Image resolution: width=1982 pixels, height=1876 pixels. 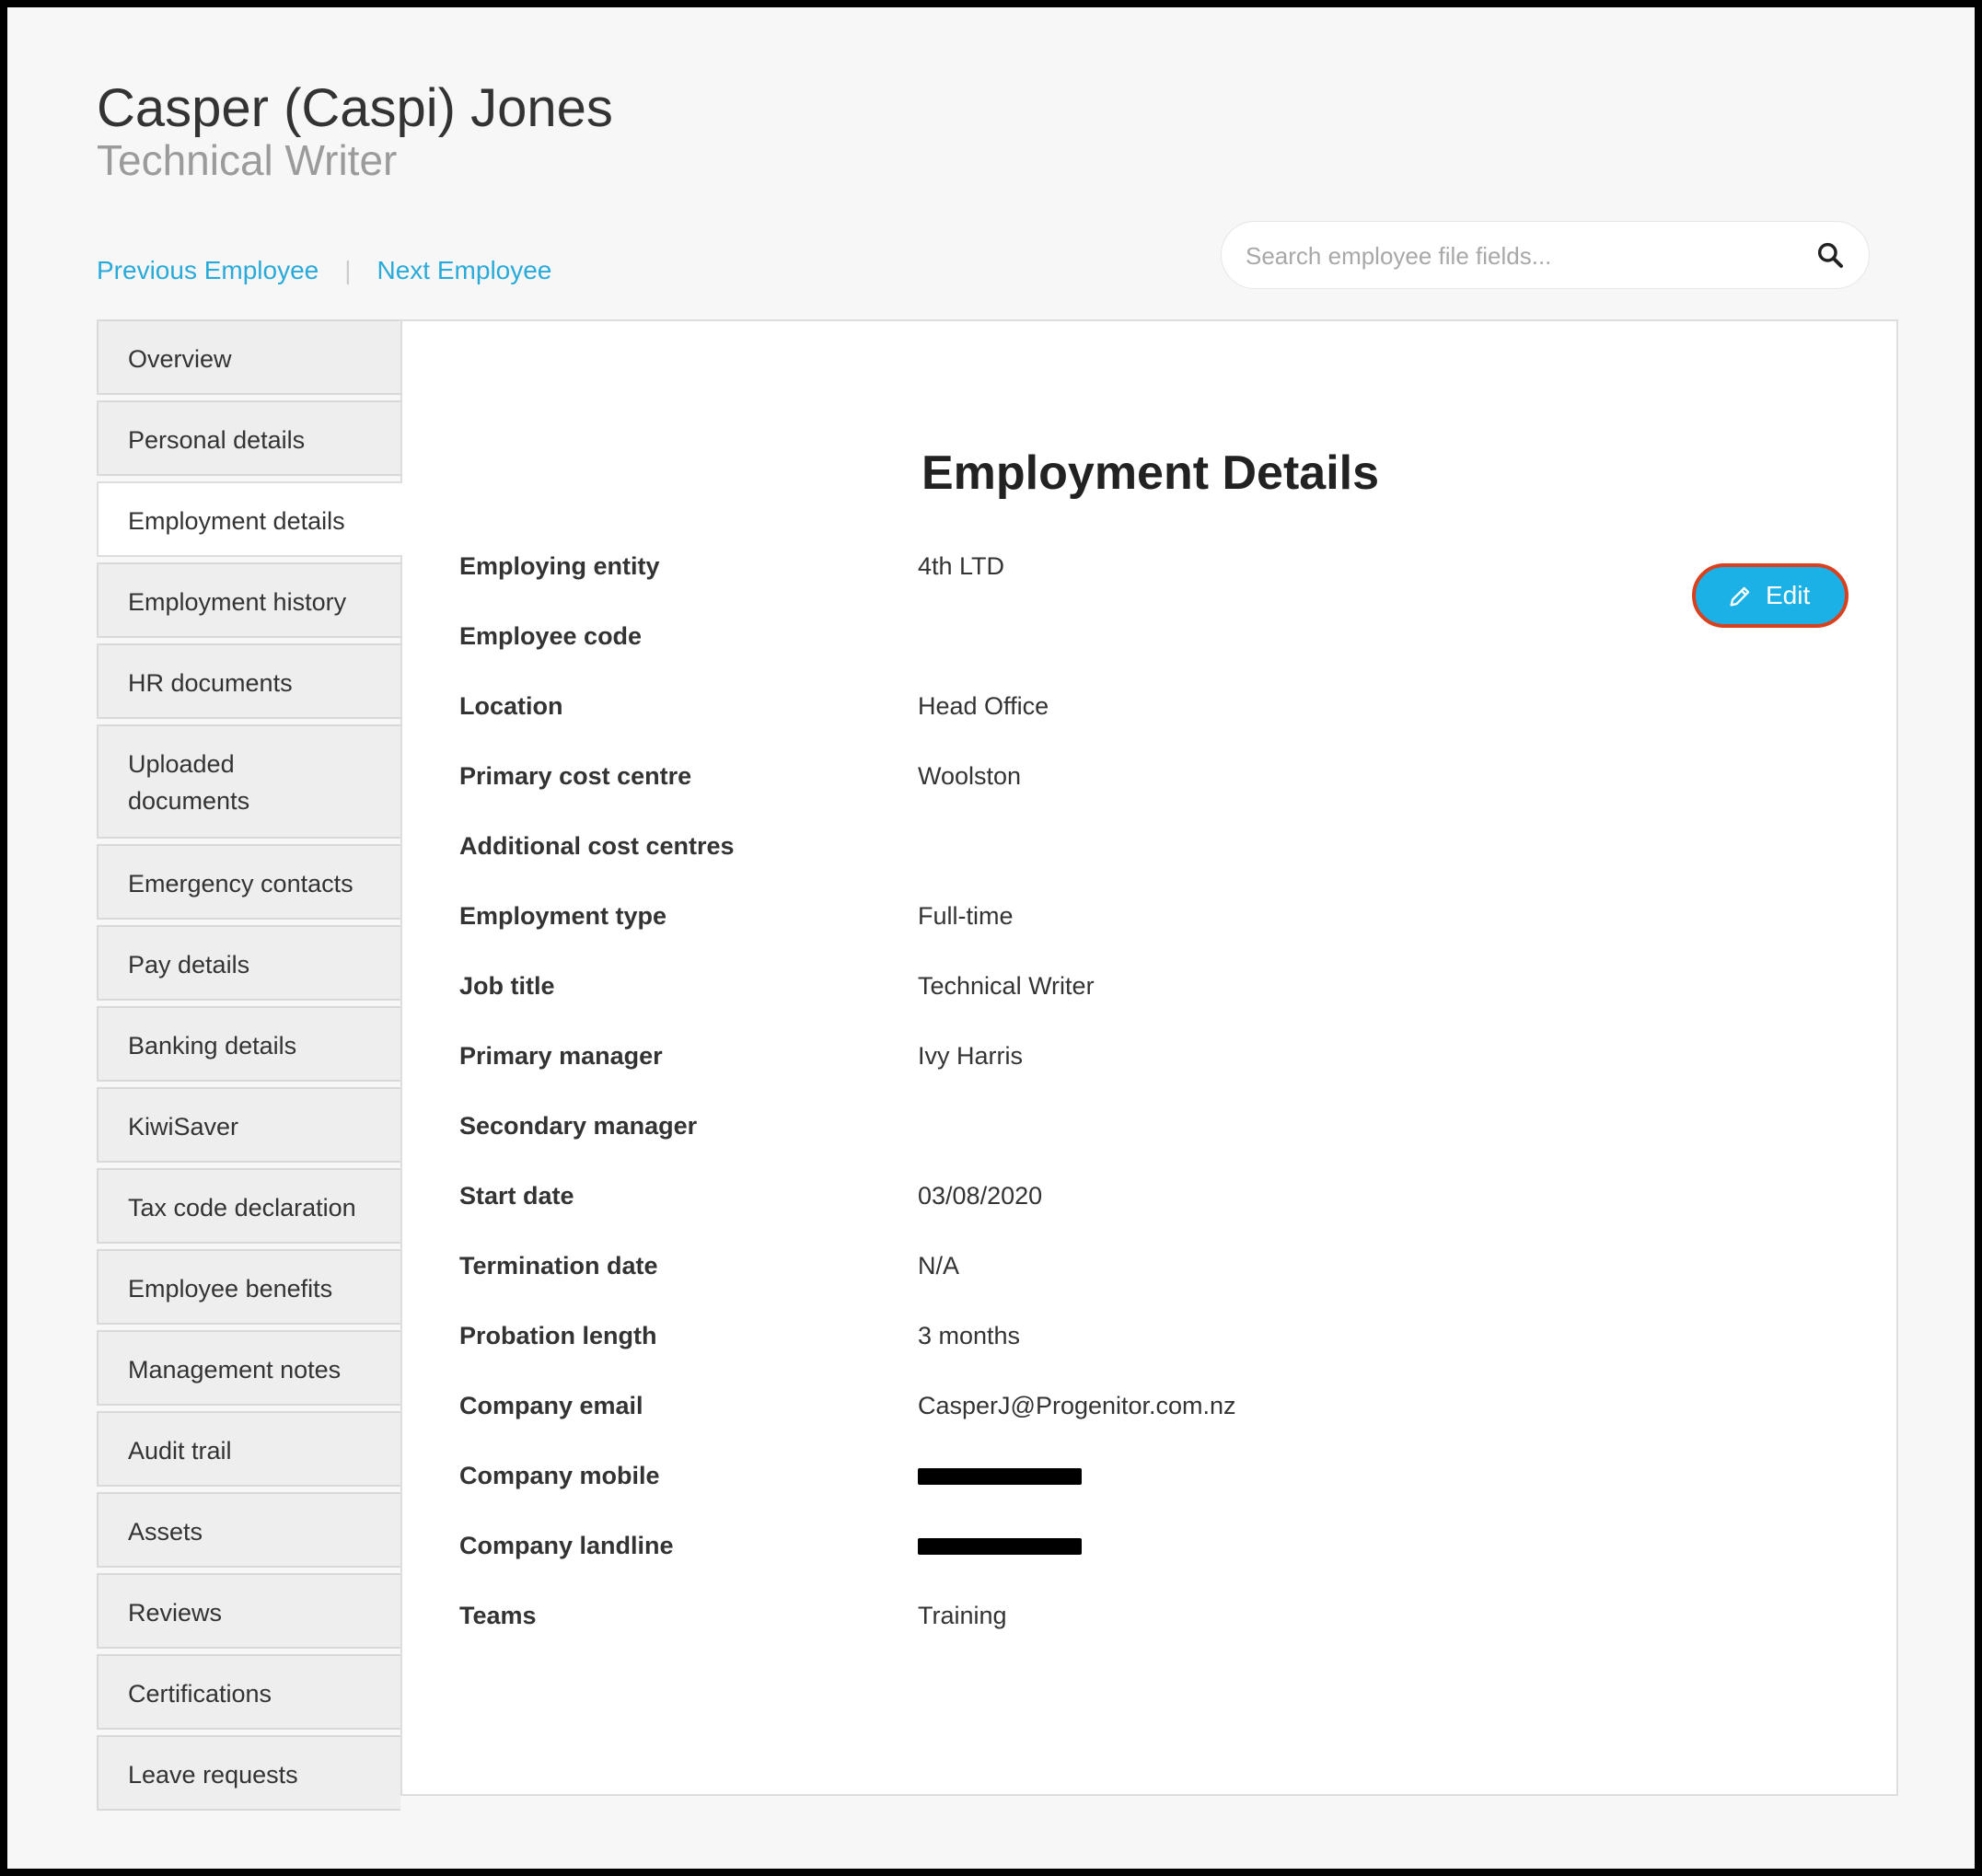 What do you see at coordinates (1077, 1406) in the screenshot?
I see `field-value: CasperJ@Progenitor.com.nz` at bounding box center [1077, 1406].